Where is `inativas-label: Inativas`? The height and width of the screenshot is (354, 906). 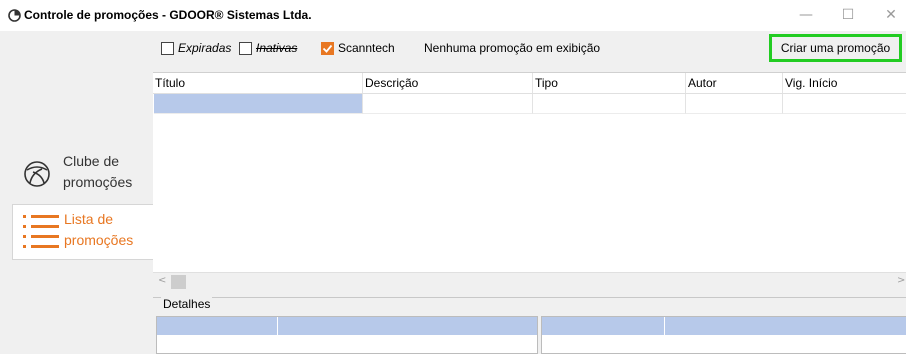 inativas-label: Inativas is located at coordinates (276, 48).